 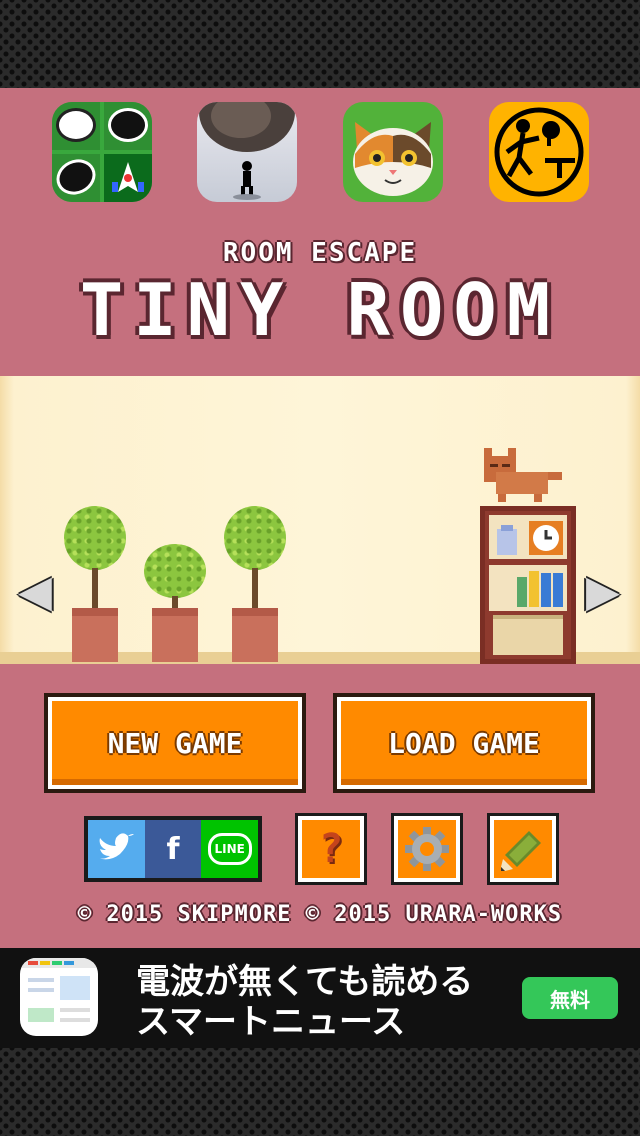 I want to click on scroll-right-arrow-icon: ▶, so click(x=603, y=592).